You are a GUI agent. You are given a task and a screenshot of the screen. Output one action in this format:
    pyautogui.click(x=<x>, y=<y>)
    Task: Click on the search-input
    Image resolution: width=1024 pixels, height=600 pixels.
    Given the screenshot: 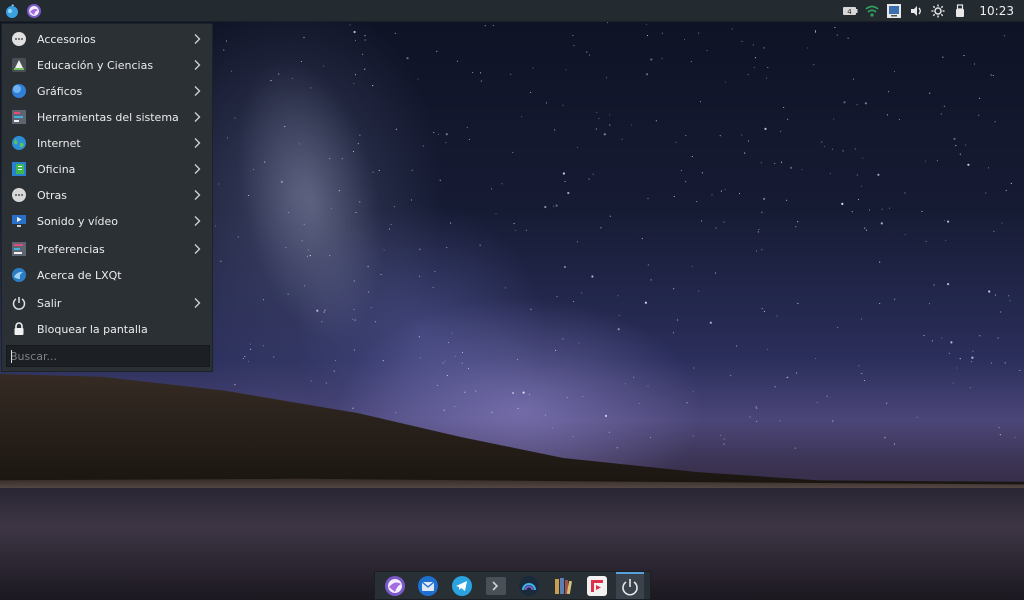 What is the action you would take?
    pyautogui.click(x=108, y=356)
    